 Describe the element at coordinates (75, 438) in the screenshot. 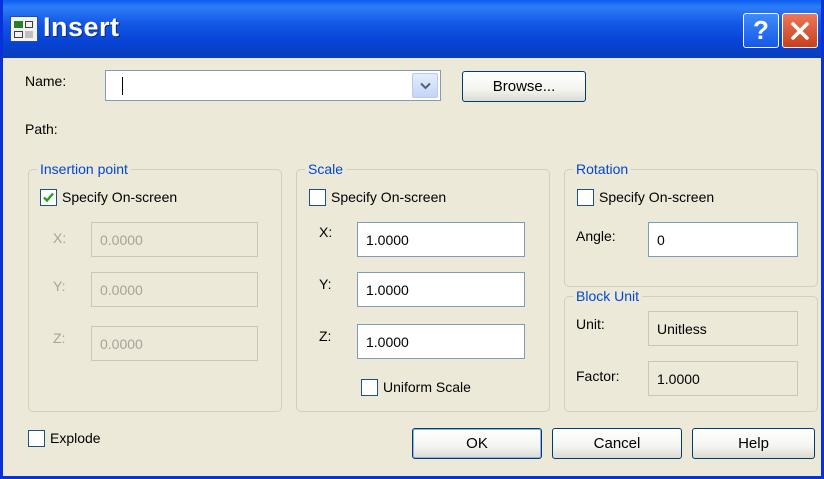

I see `explode-label: Explode` at that location.